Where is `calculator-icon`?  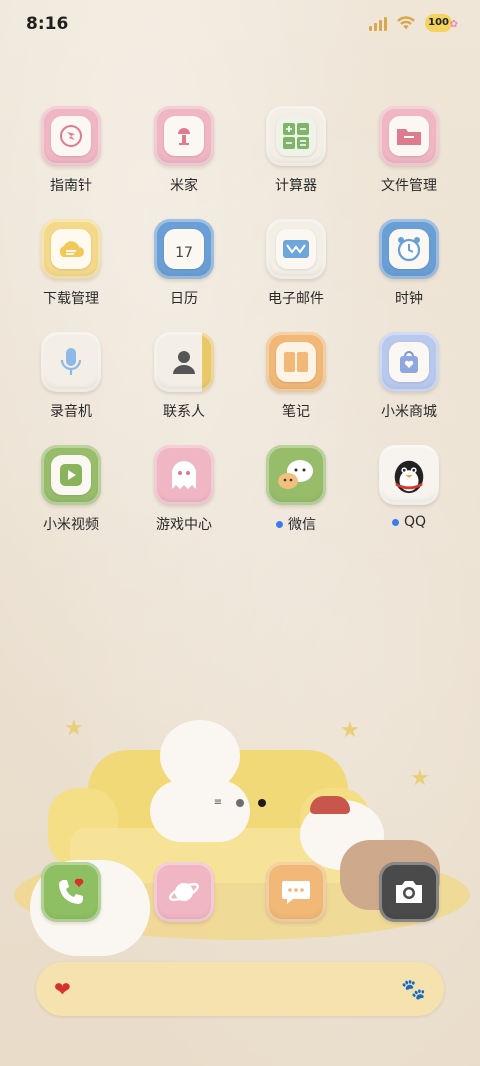 calculator-icon is located at coordinates (296, 136).